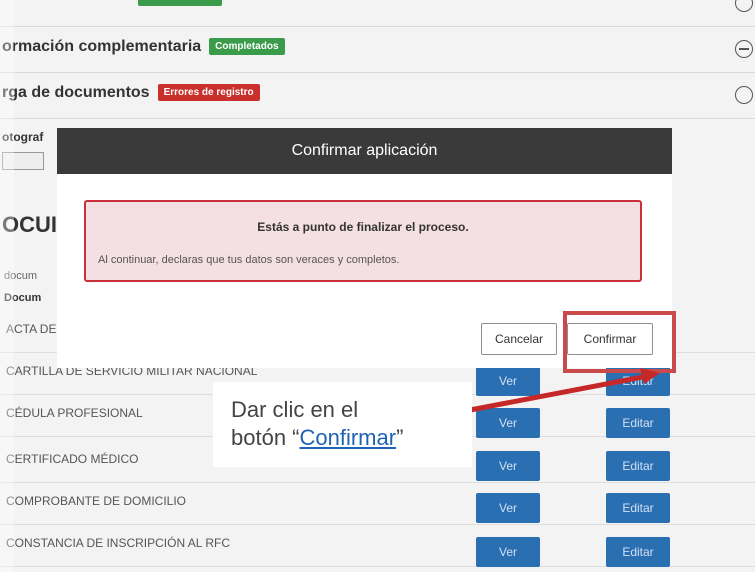 The image size is (755, 572). What do you see at coordinates (348, 437) in the screenshot?
I see `callout-link: Confirmar` at bounding box center [348, 437].